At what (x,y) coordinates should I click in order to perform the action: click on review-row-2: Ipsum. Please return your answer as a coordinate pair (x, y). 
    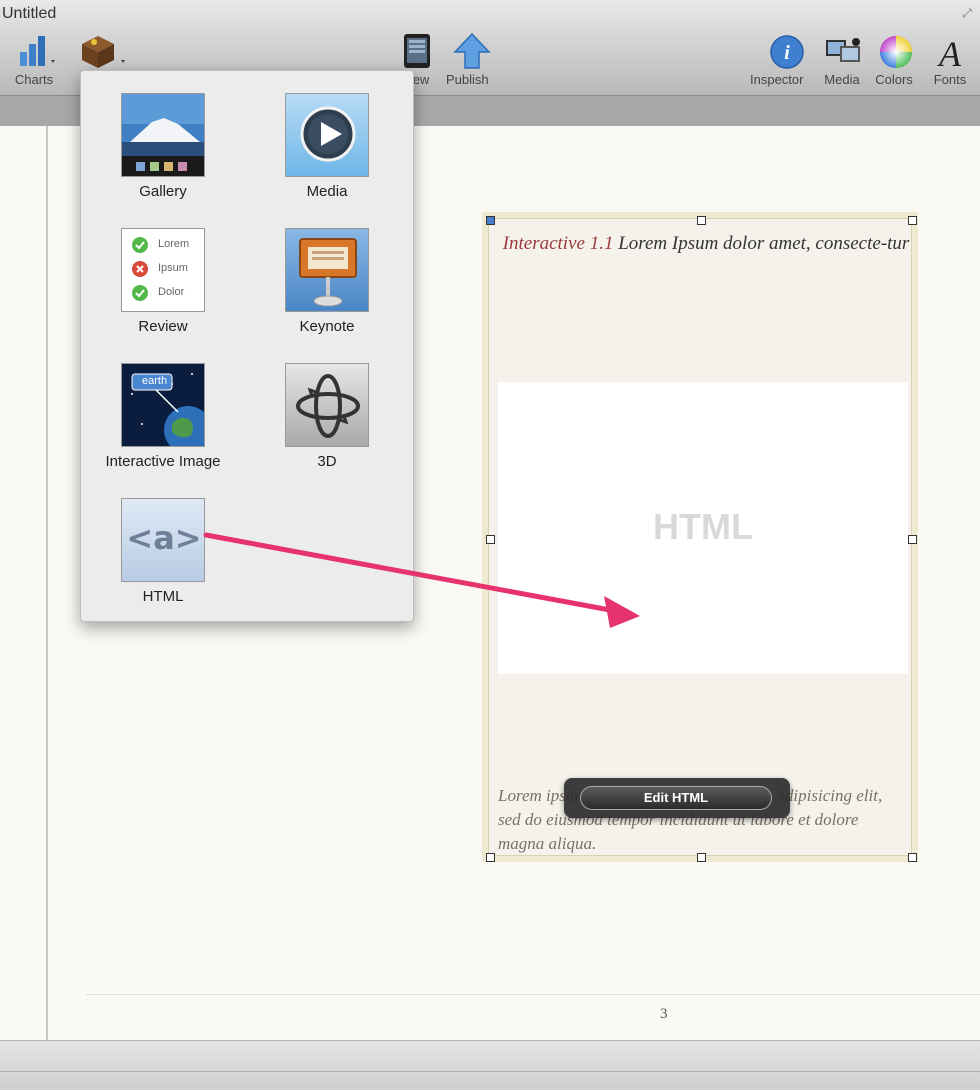
    Looking at the image, I should click on (173, 268).